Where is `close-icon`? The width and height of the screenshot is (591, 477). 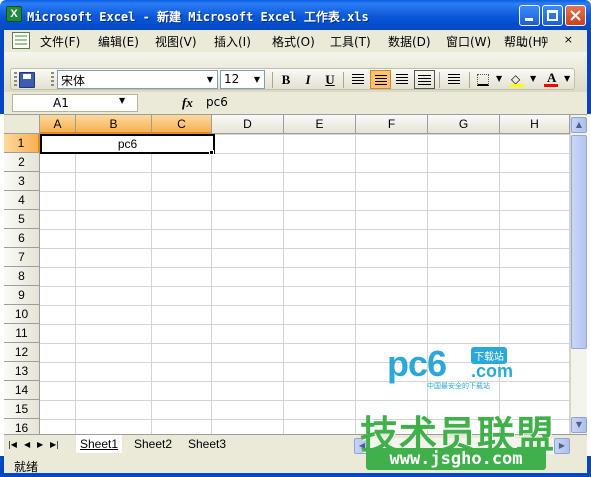 close-icon is located at coordinates (575, 15).